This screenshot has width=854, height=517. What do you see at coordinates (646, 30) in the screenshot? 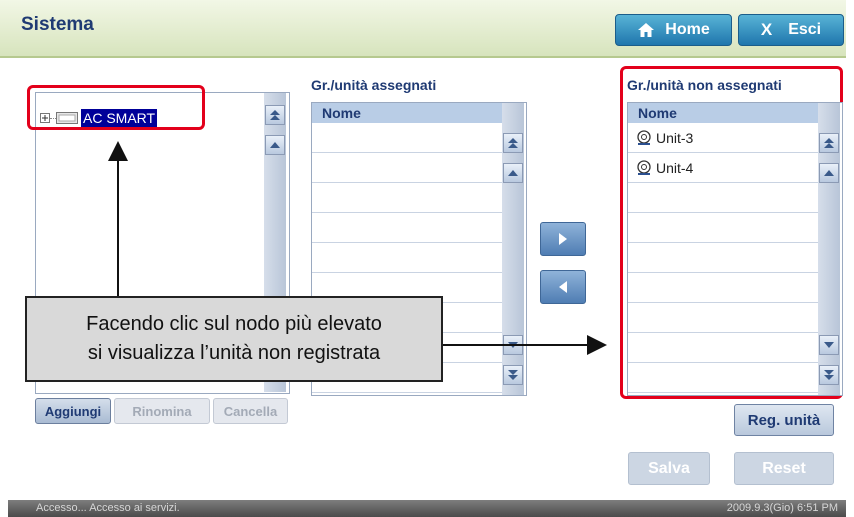
I see `home-icon` at bounding box center [646, 30].